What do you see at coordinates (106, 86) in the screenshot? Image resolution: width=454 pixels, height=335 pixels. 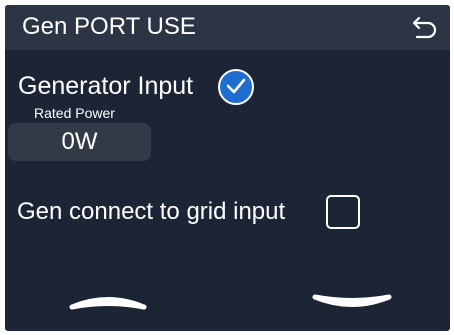 I see `generator-input-label: Generator Input` at bounding box center [106, 86].